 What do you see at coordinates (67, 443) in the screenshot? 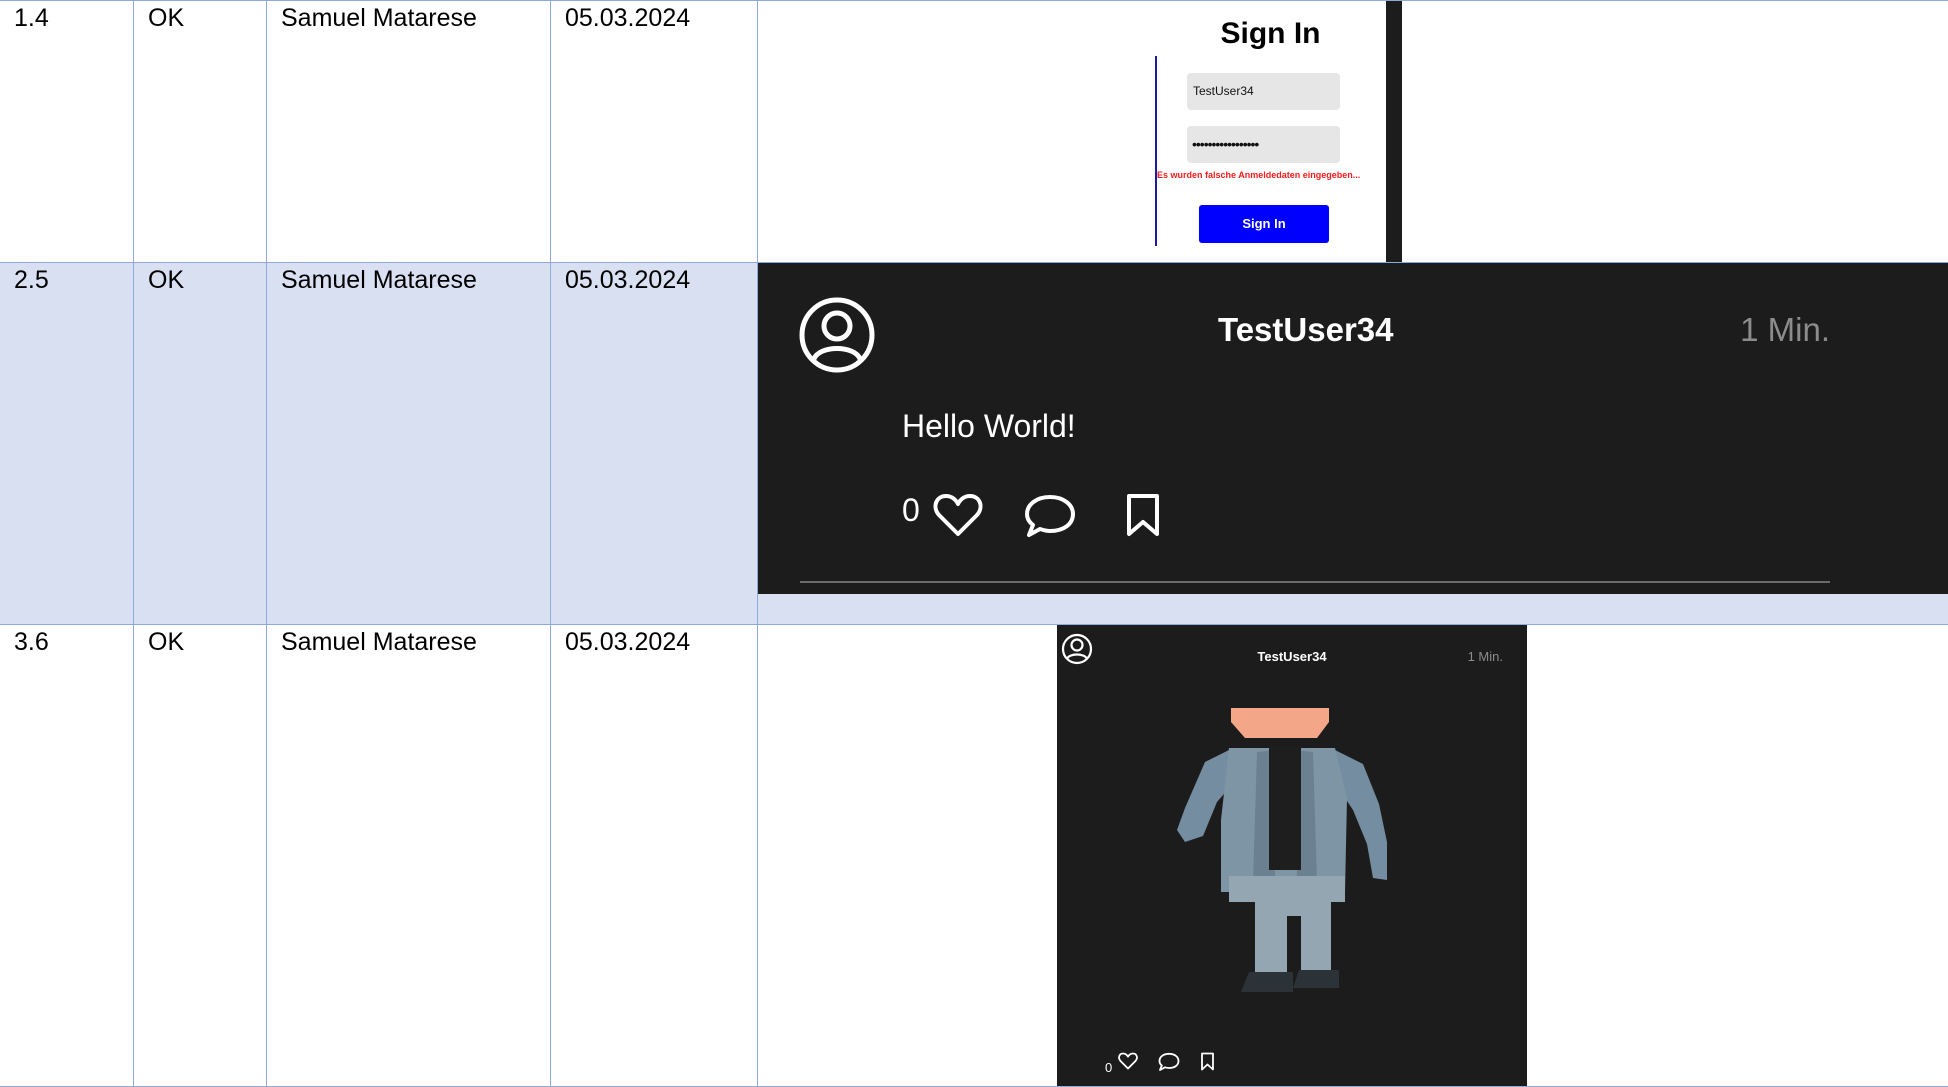
I see `test-id: 2.5` at bounding box center [67, 443].